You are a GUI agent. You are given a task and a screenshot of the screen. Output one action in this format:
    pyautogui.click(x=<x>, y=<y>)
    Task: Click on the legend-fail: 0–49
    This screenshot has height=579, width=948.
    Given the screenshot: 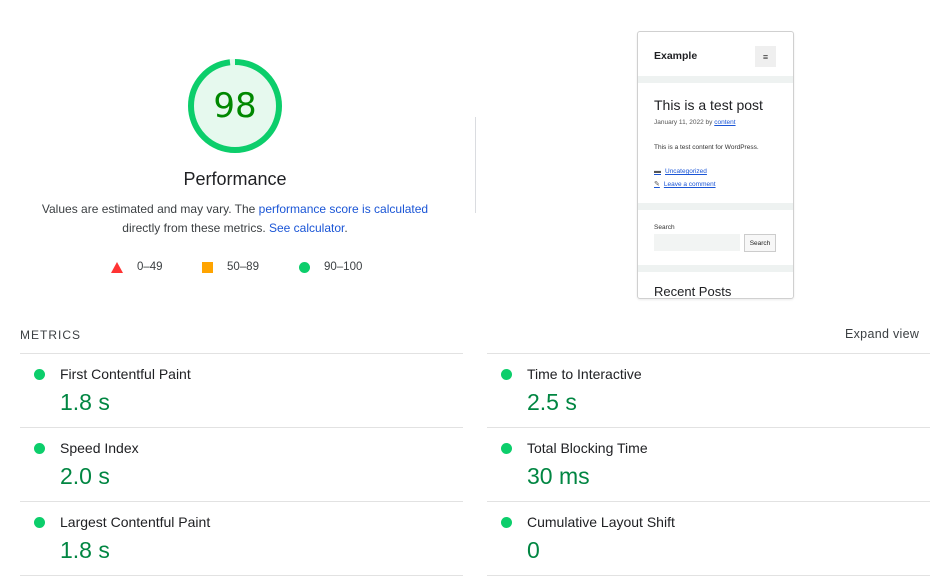 What is the action you would take?
    pyautogui.click(x=137, y=267)
    